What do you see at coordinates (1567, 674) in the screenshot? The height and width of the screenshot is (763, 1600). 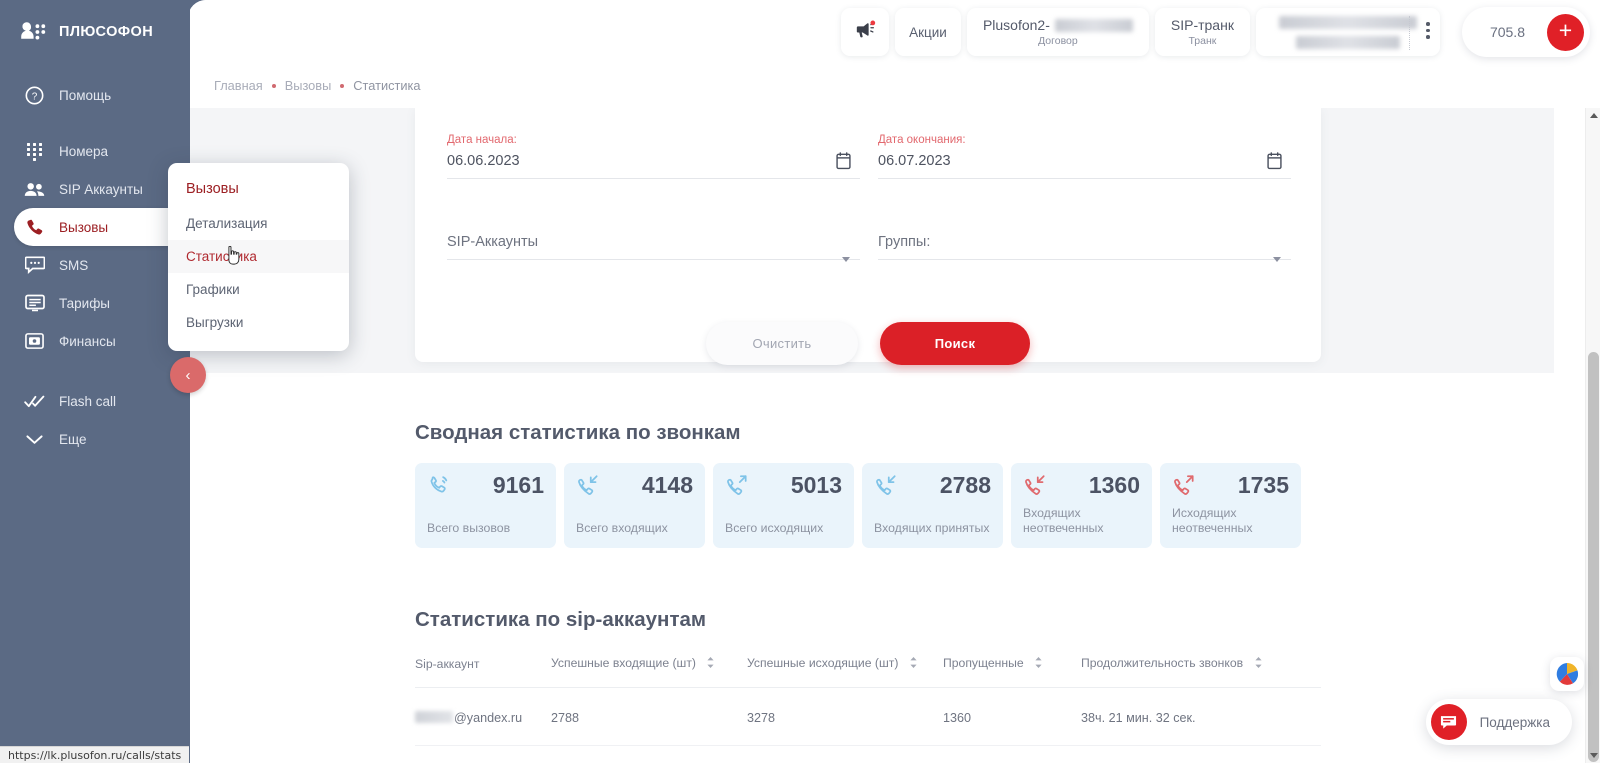 I see `color-wheel-icon` at bounding box center [1567, 674].